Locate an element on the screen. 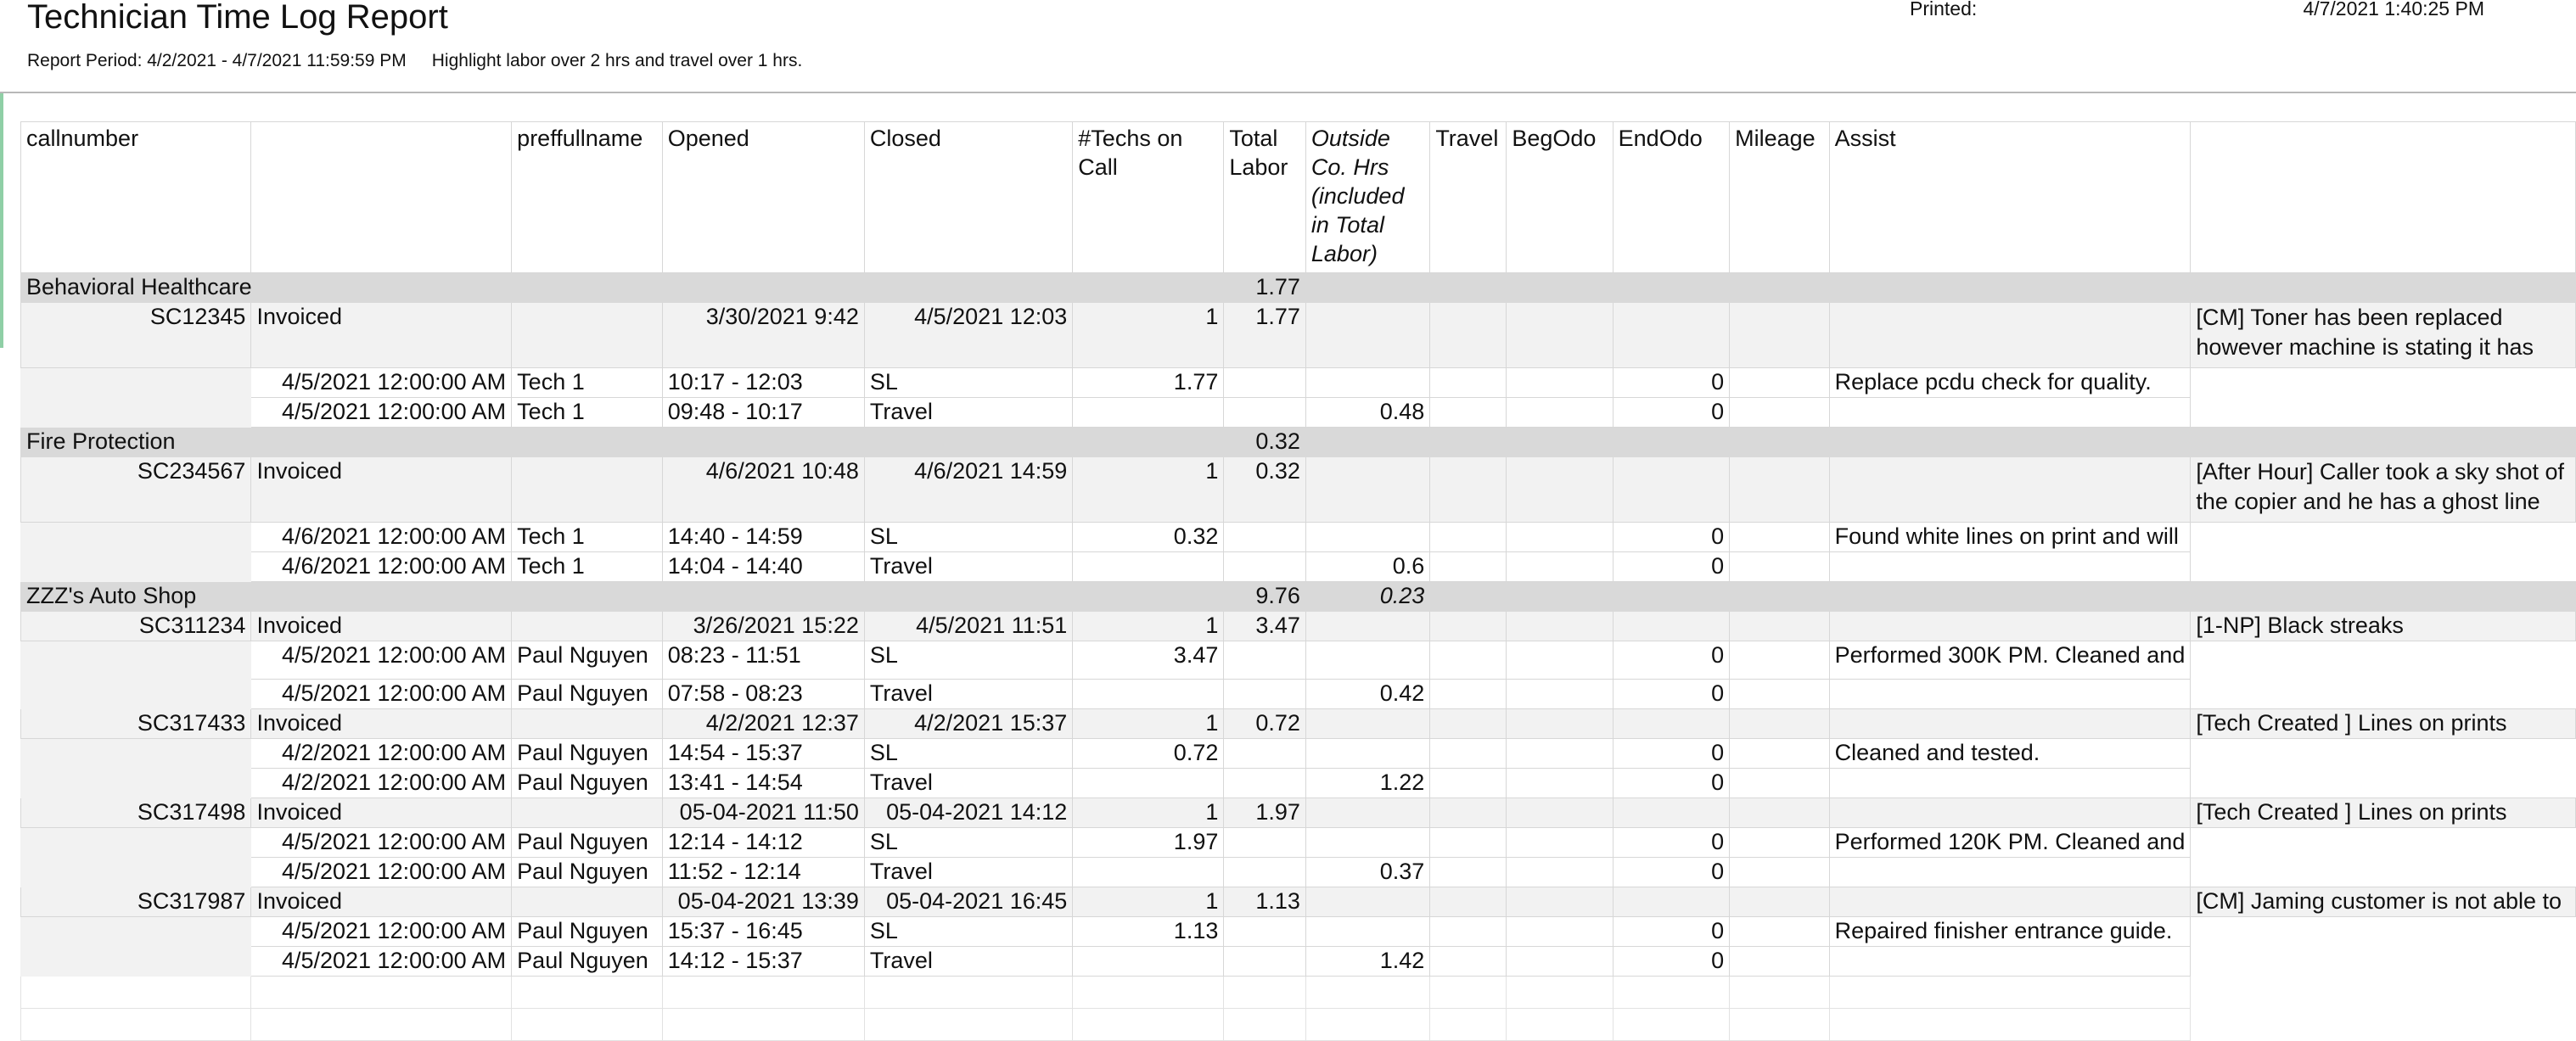 This screenshot has height=1041, width=2576. call-total-labor: 1.13 is located at coordinates (1264, 902).